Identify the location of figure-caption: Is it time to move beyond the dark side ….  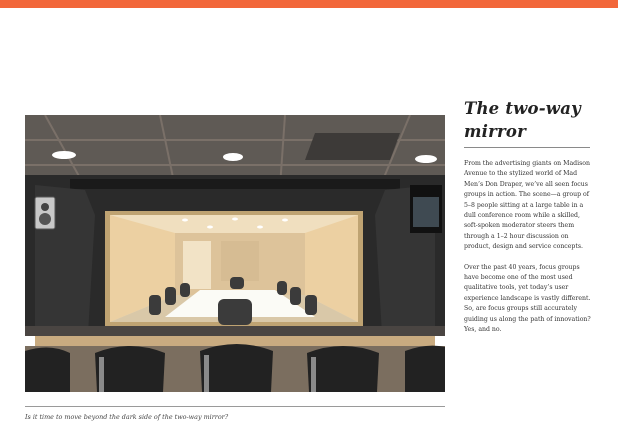
(127, 417).